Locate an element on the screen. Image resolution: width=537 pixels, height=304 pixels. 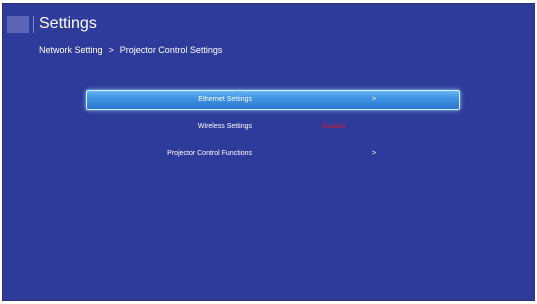
menu-item-label: Ethernet Settings is located at coordinates (225, 99).